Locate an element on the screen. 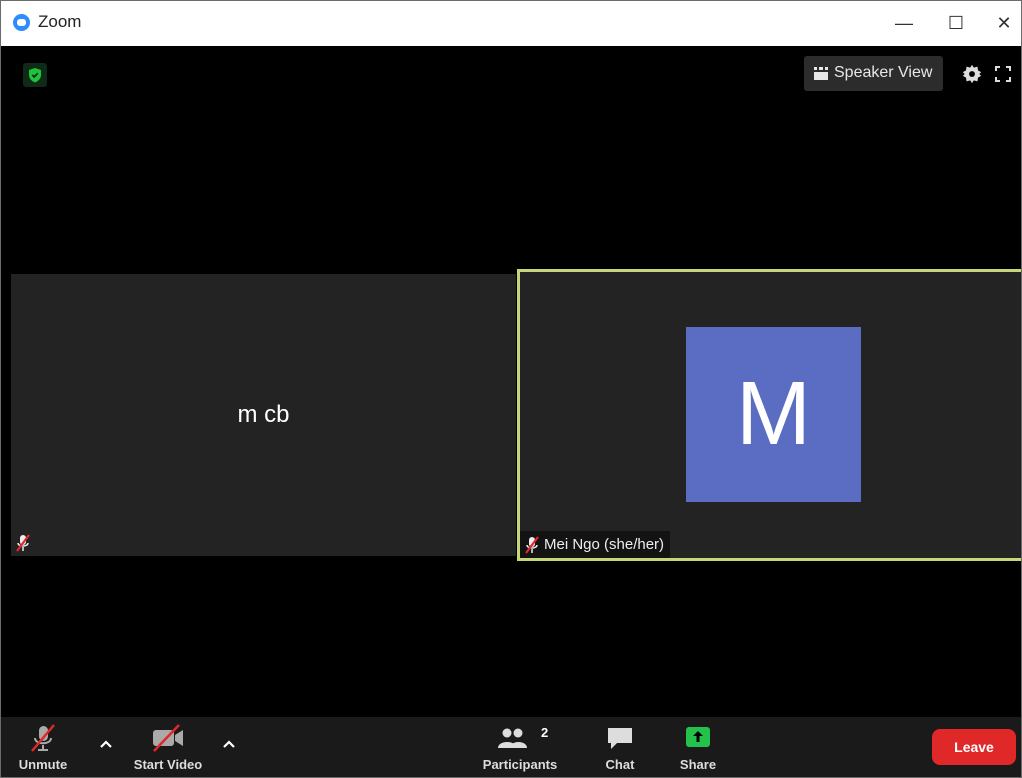 This screenshot has height=778, width=1022. speaker-view-label: Speaker View is located at coordinates (883, 72).